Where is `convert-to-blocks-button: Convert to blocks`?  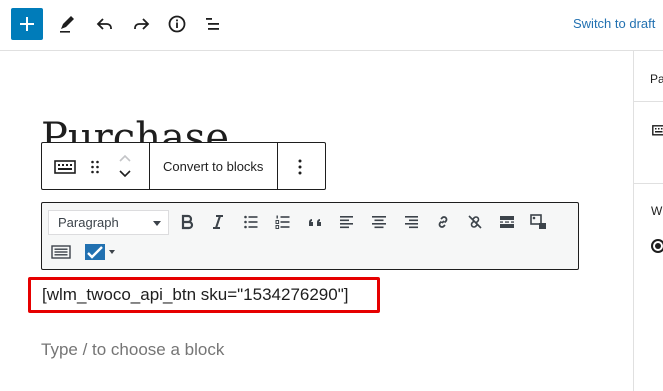
convert-to-blocks-button: Convert to blocks is located at coordinates (213, 166).